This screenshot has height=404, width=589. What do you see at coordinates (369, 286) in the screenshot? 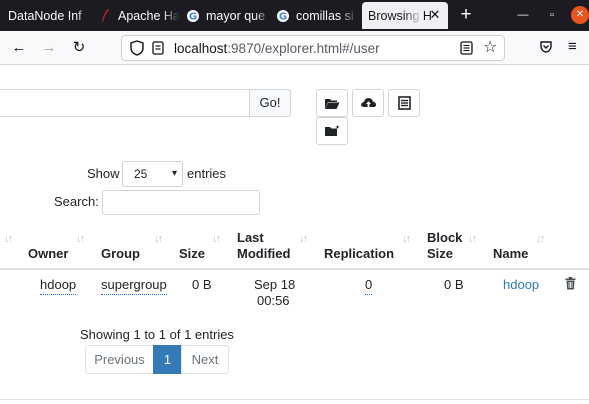
I see `replication-cell: 0` at bounding box center [369, 286].